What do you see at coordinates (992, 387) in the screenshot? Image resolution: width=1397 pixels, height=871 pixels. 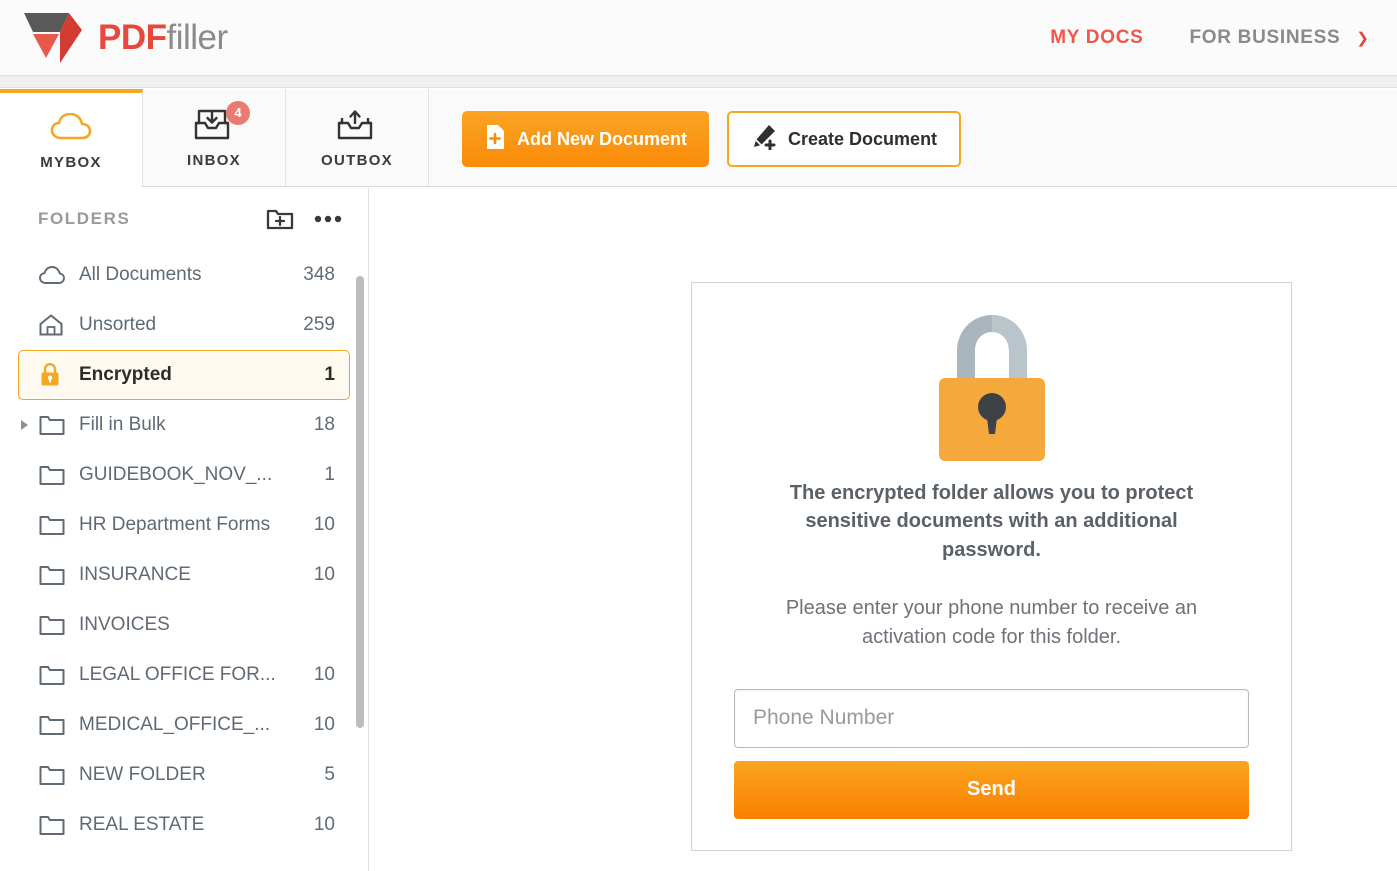 I see `padlock-icon` at bounding box center [992, 387].